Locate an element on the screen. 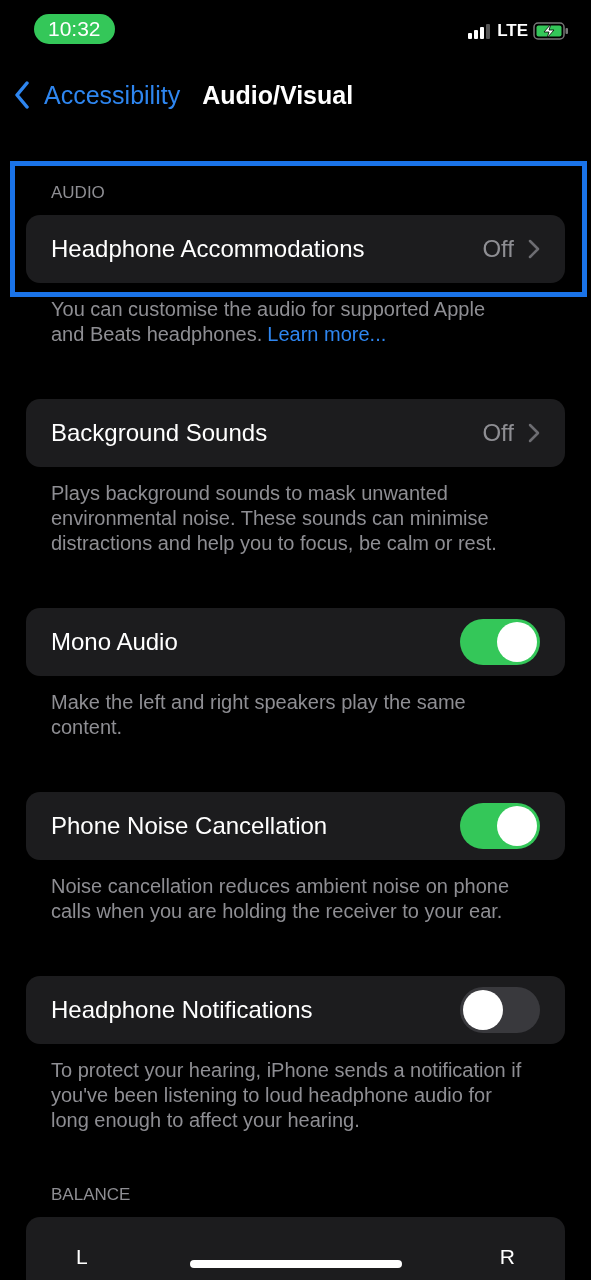 This screenshot has height=1280, width=591. network-label: LTE is located at coordinates (512, 31).